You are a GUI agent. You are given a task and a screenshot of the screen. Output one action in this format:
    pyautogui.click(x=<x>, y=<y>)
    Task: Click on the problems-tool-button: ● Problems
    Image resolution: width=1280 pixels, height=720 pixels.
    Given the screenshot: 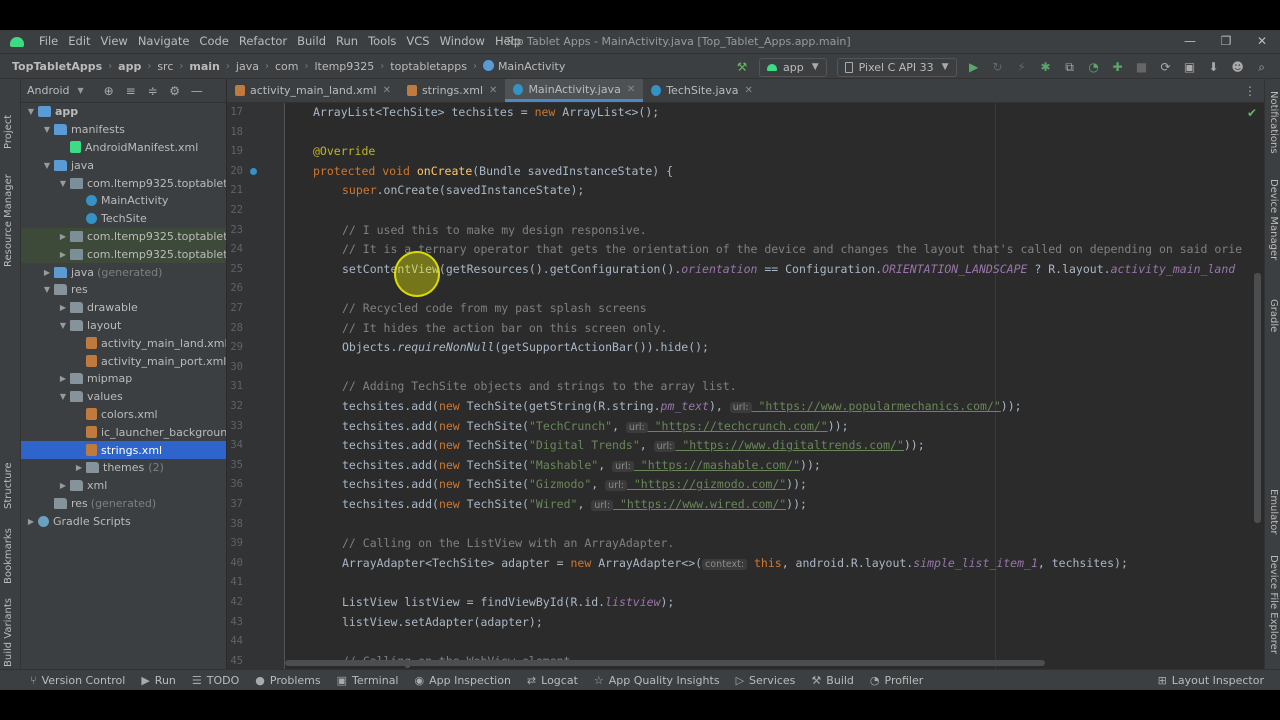 What is the action you would take?
    pyautogui.click(x=287, y=680)
    